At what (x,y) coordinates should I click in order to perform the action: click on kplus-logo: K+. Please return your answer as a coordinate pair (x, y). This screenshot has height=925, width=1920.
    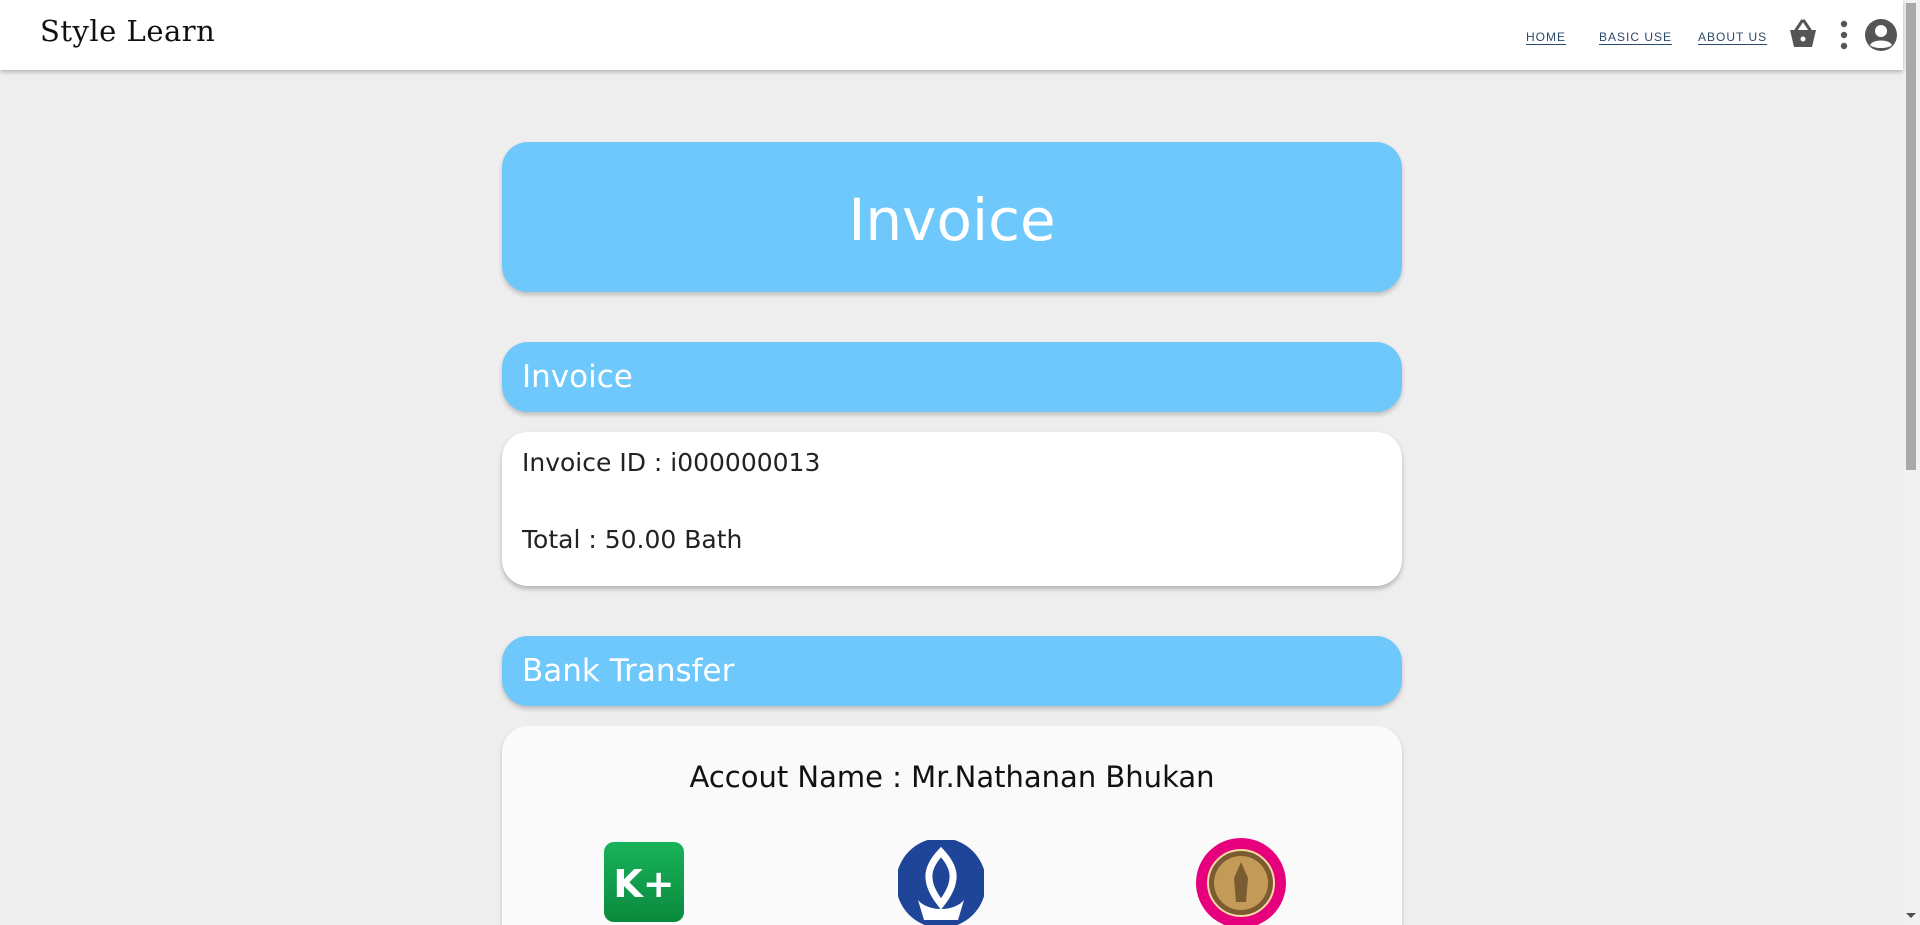
    Looking at the image, I should click on (644, 882).